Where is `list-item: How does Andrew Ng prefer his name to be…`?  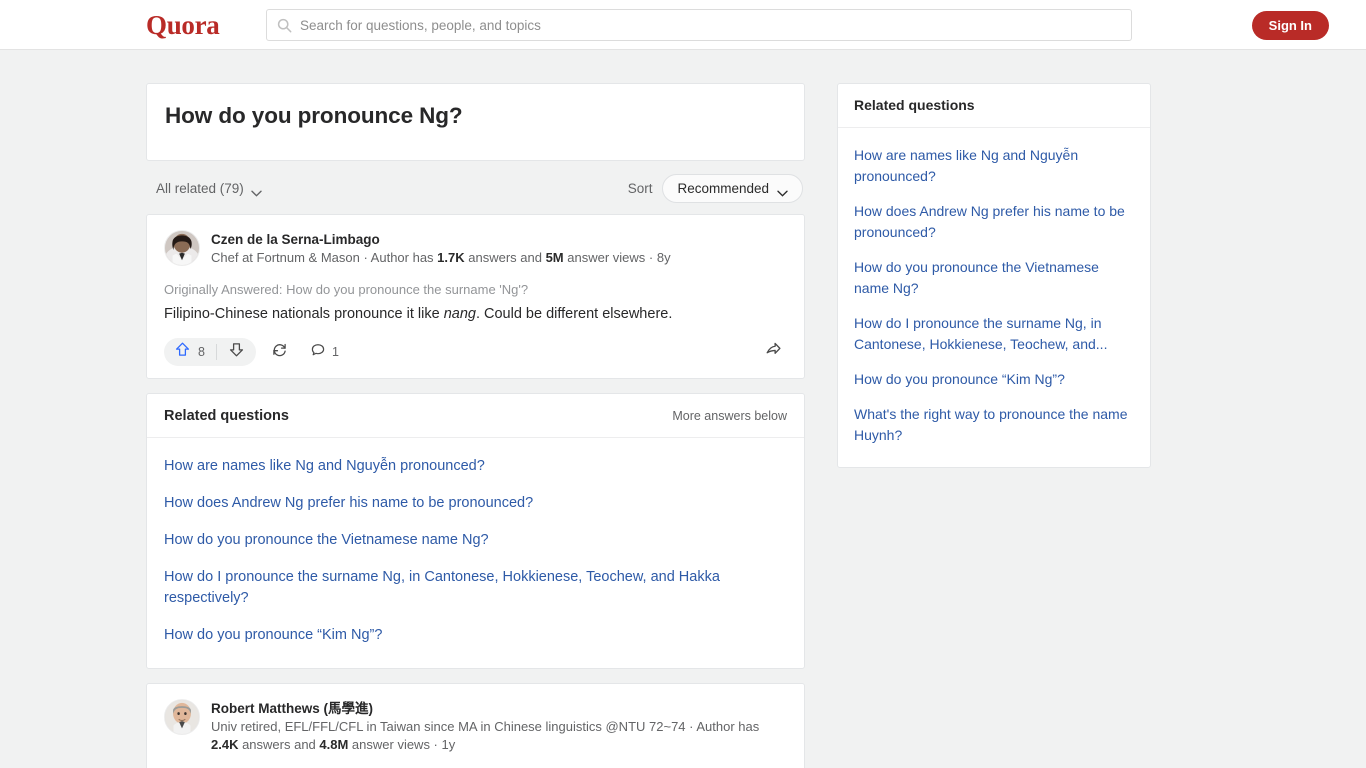
list-item: How does Andrew Ng prefer his name to be… is located at coordinates (475, 503).